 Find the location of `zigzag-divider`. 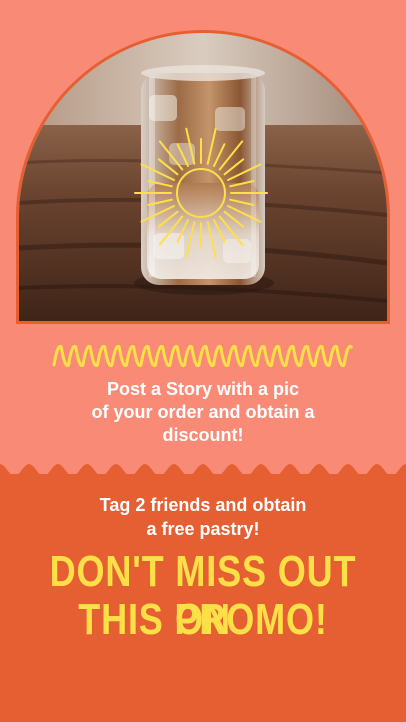

zigzag-divider is located at coordinates (202, 356).